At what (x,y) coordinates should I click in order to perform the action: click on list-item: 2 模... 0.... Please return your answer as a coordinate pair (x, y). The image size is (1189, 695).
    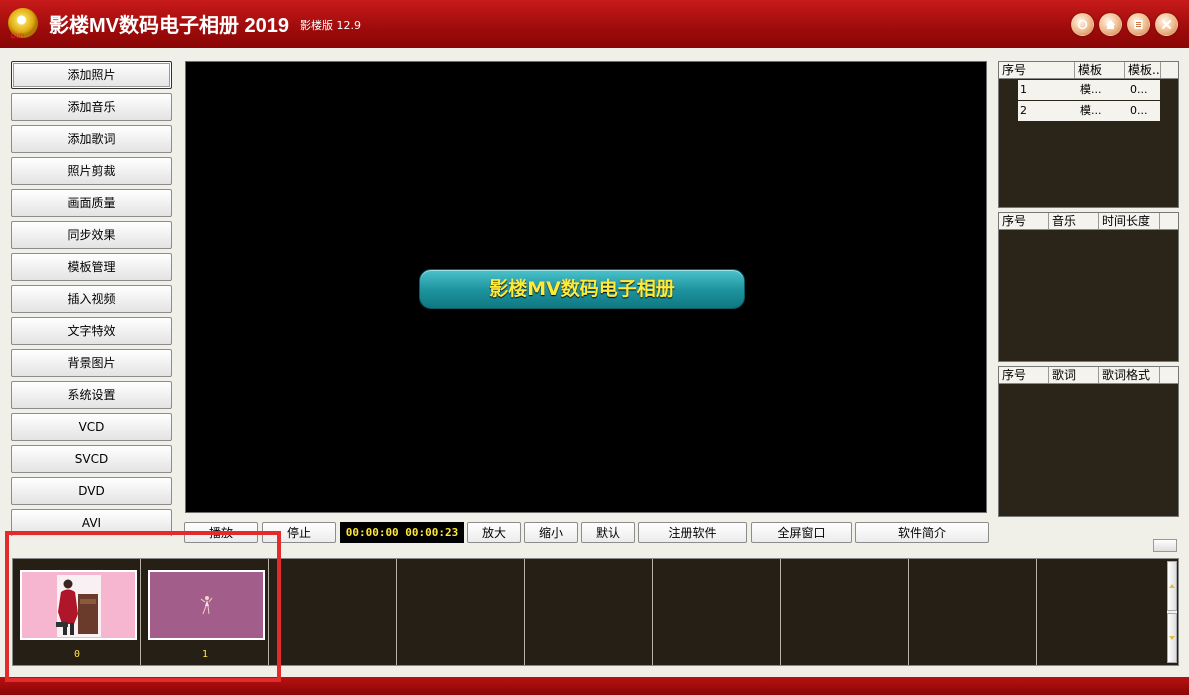
    Looking at the image, I should click on (1089, 111).